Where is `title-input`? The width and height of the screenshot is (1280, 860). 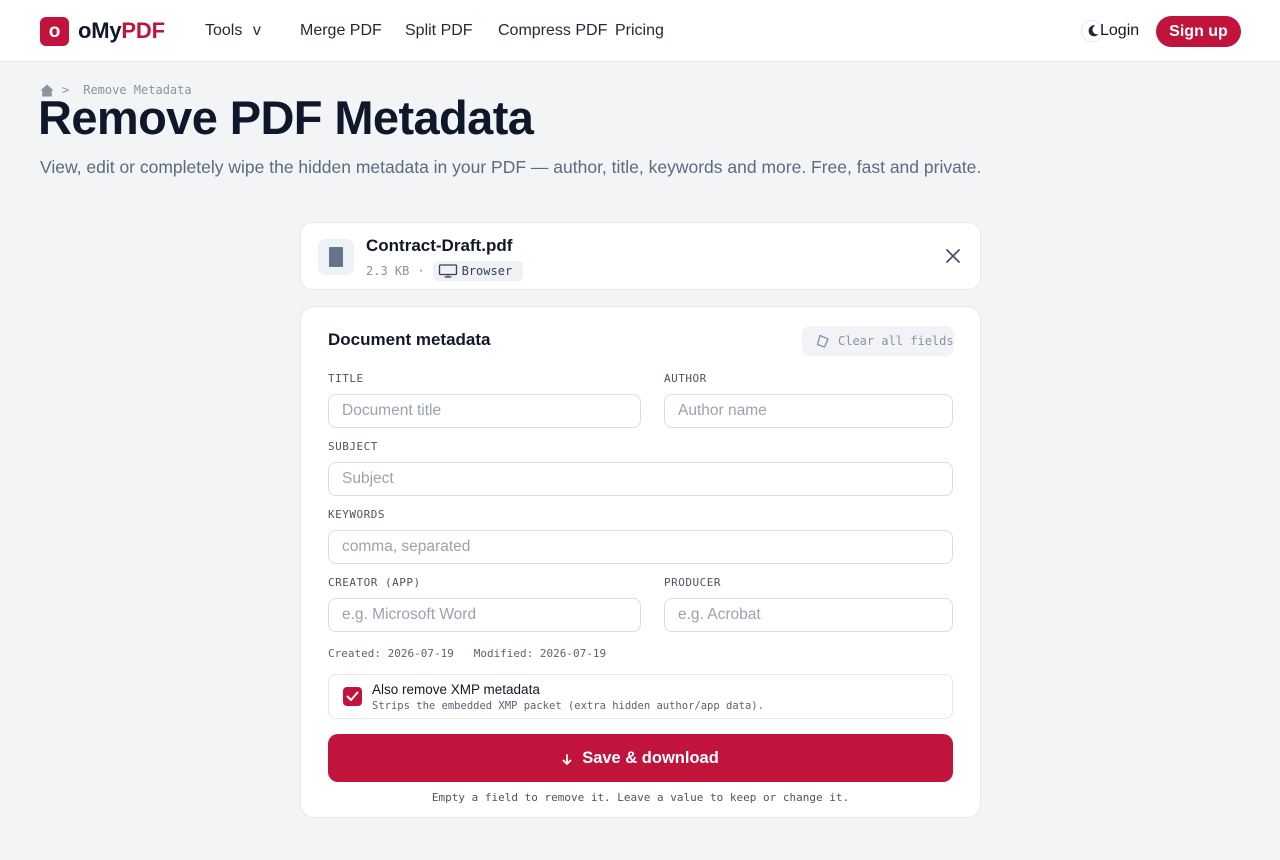
title-input is located at coordinates (484, 411).